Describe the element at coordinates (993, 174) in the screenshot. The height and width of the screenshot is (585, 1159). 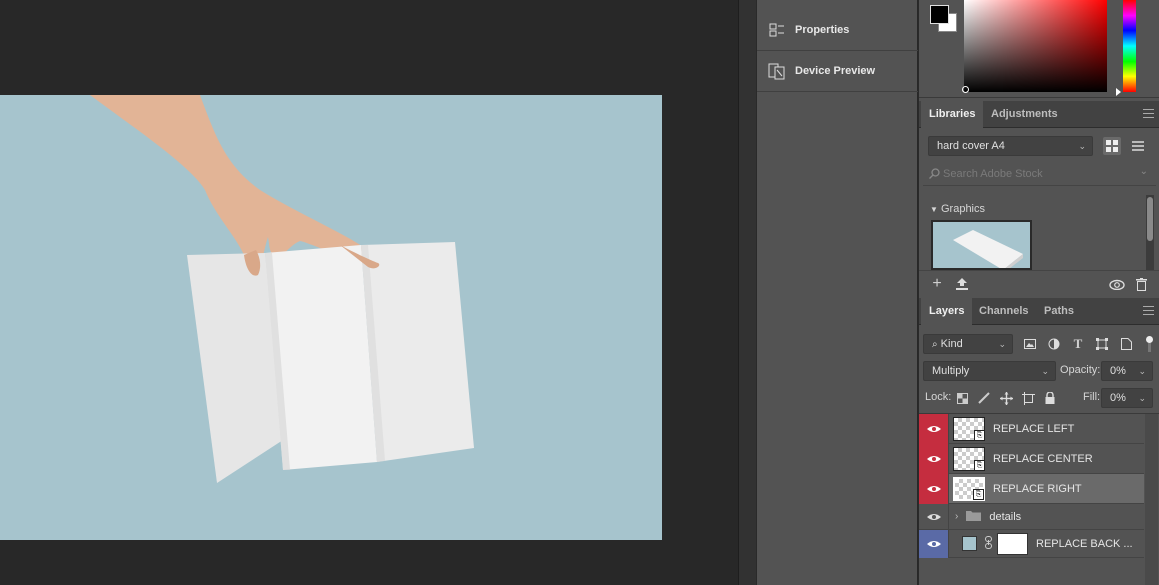
I see `search-placeholder: Search Adobe Stock` at that location.